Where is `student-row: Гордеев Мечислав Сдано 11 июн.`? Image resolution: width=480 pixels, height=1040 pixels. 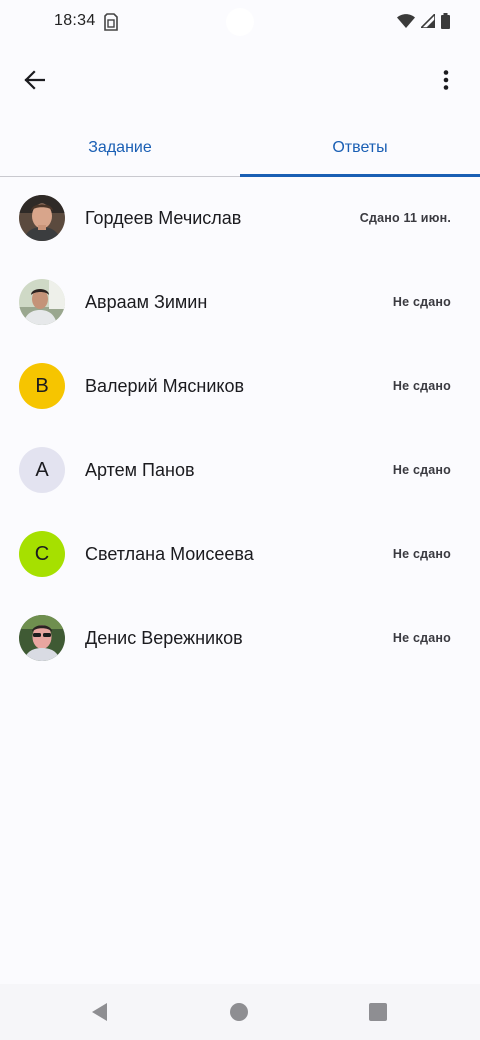
student-row: Гордеев Мечислав Сдано 11 июн. is located at coordinates (240, 218).